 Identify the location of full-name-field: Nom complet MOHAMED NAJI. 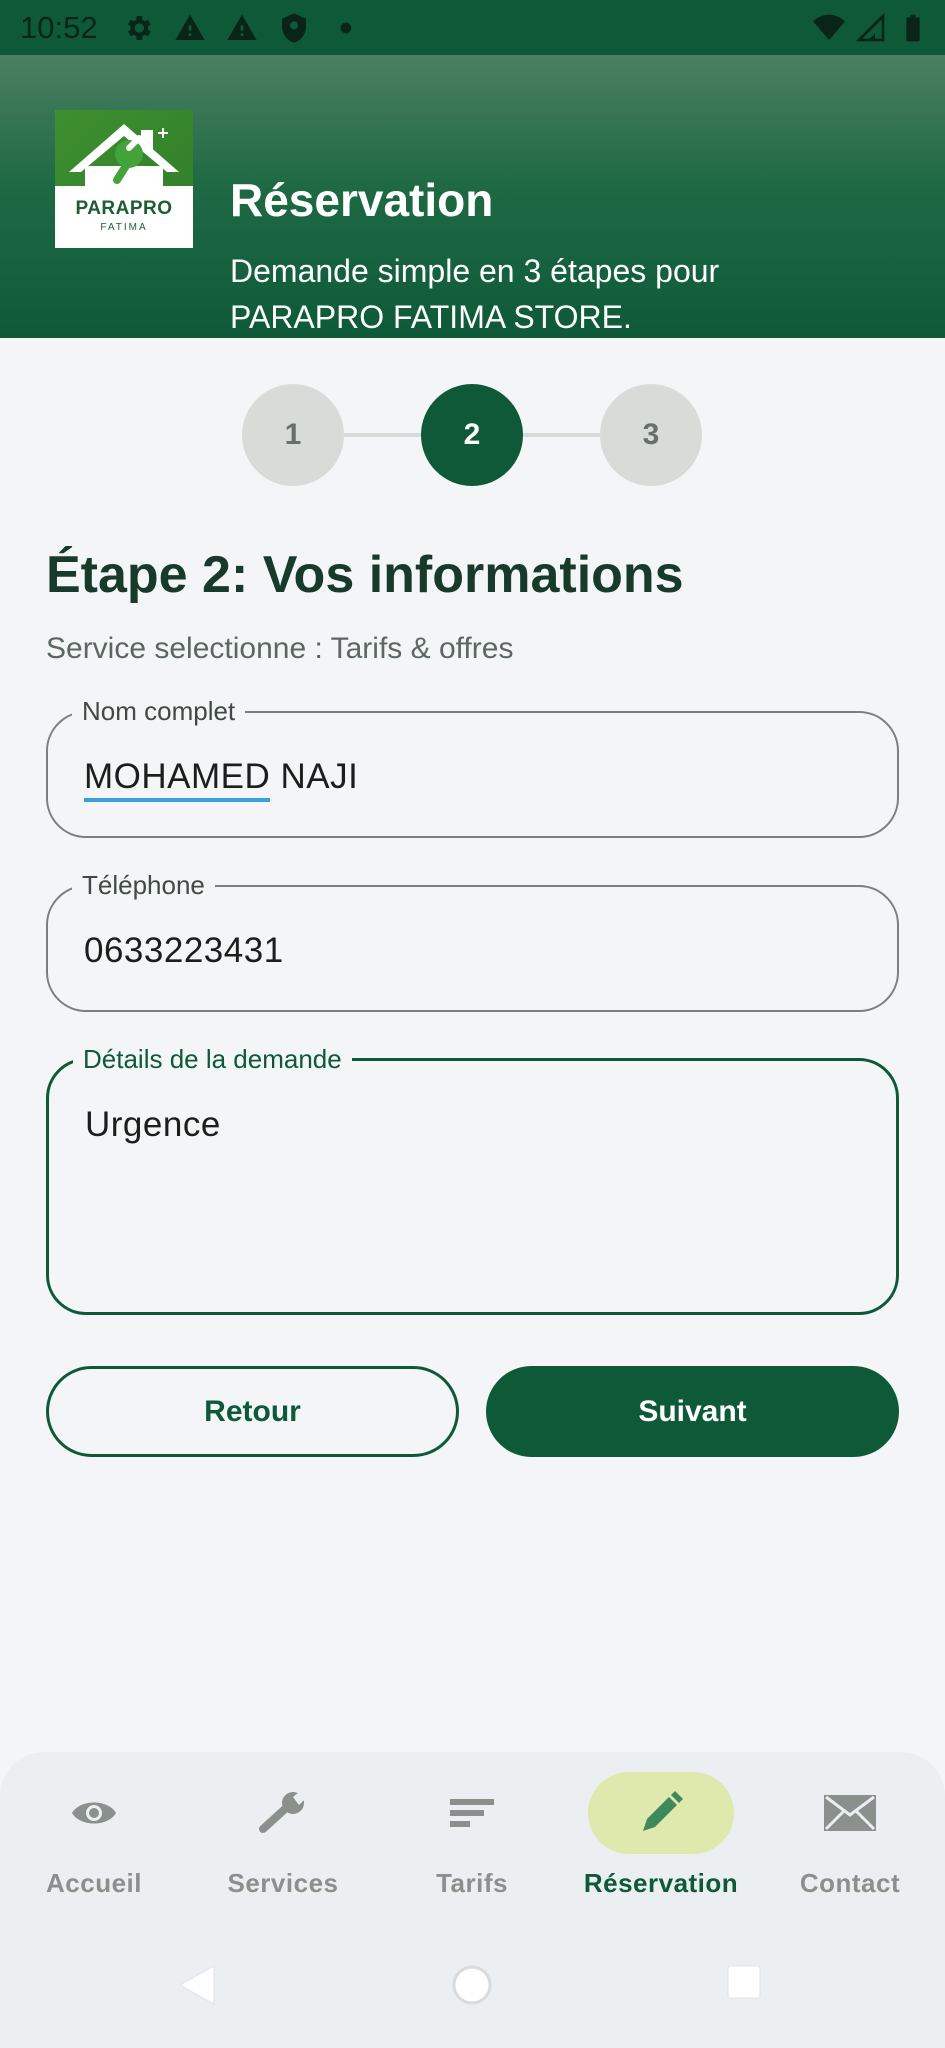
(472, 767).